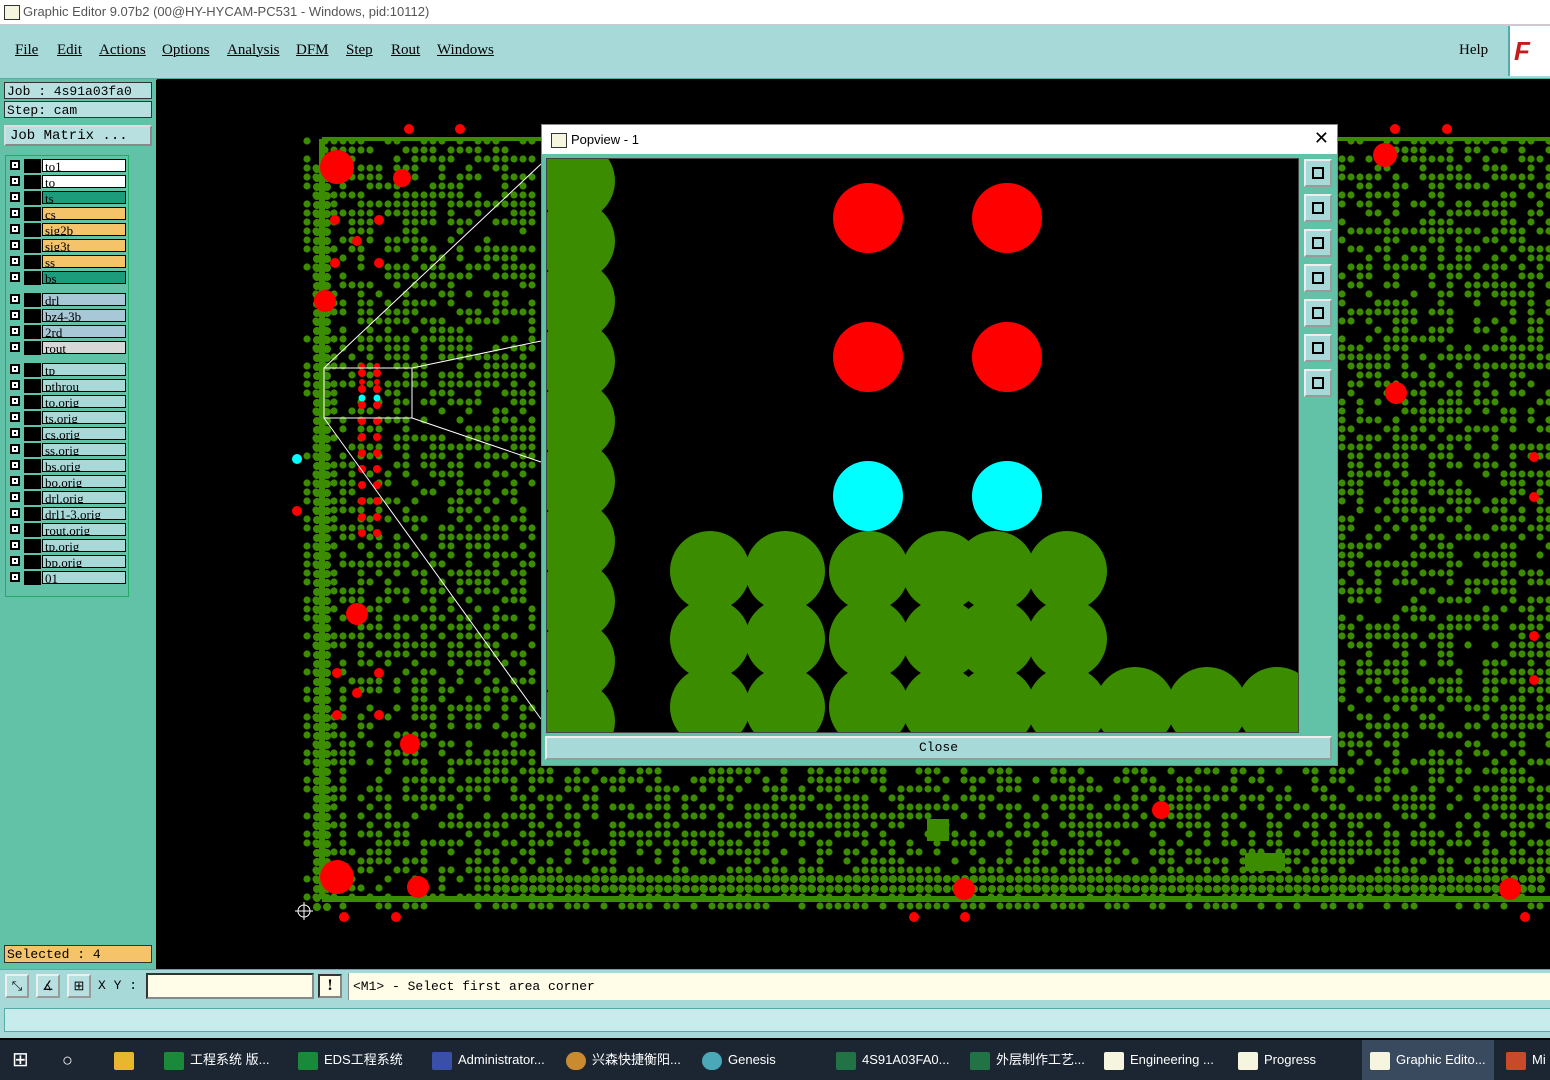  What do you see at coordinates (84, 331) in the screenshot?
I see `layer-name: 2rd` at bounding box center [84, 331].